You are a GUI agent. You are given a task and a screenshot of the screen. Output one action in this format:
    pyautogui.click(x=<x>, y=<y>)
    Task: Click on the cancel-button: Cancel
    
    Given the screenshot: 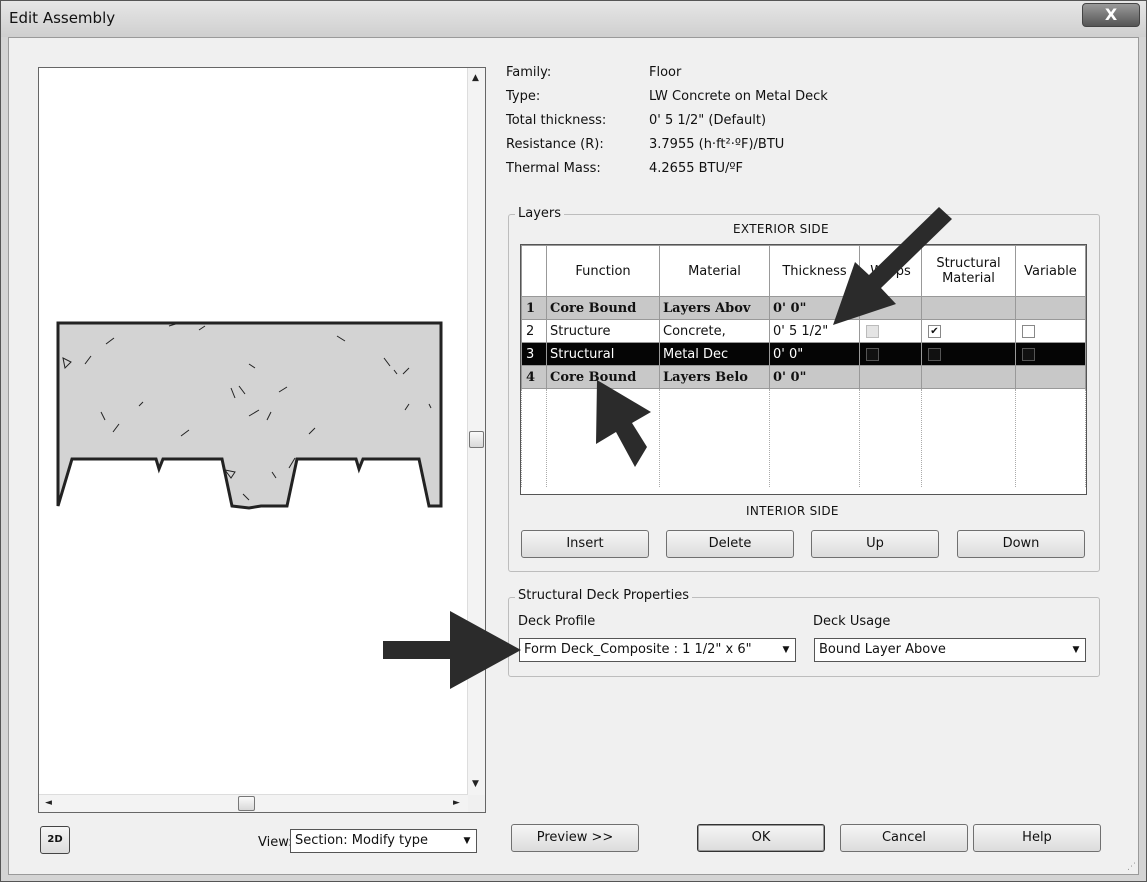 What is the action you would take?
    pyautogui.click(x=904, y=838)
    